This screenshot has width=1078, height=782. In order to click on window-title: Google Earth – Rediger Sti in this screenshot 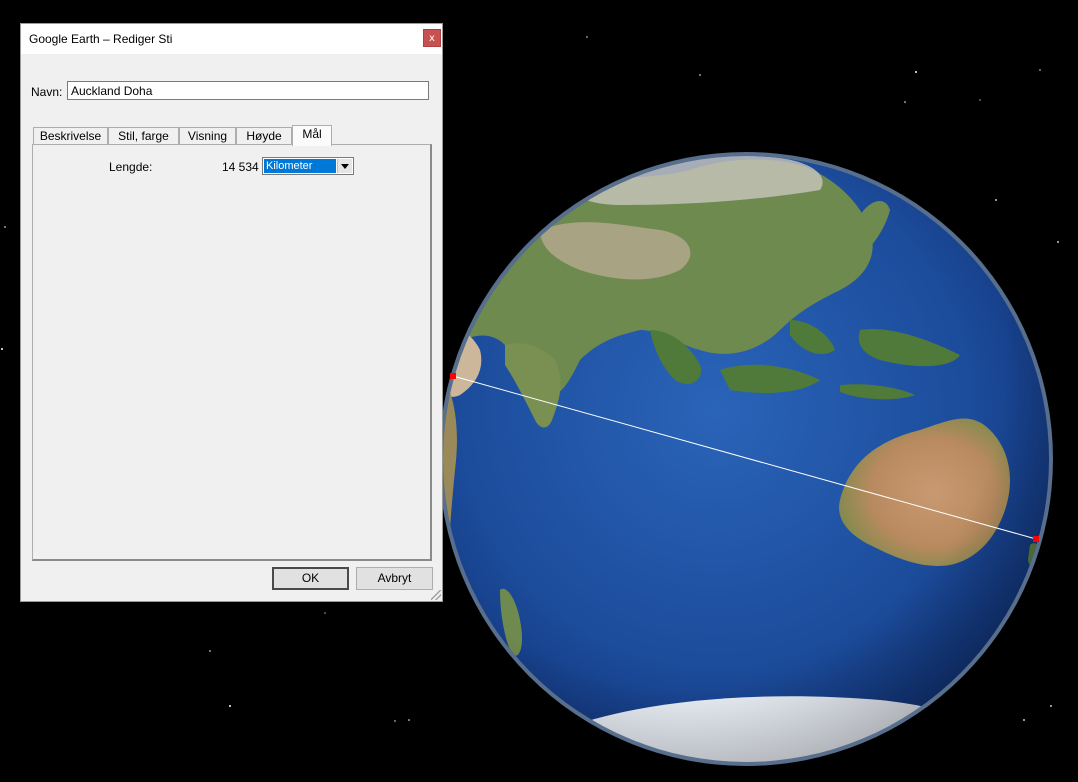, I will do `click(101, 39)`.